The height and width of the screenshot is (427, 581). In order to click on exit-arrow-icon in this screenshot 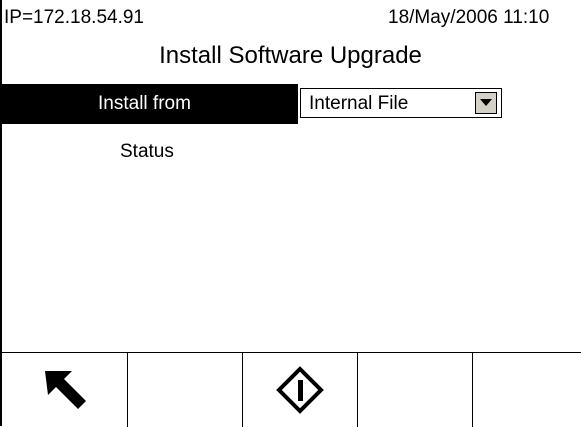, I will do `click(65, 390)`.